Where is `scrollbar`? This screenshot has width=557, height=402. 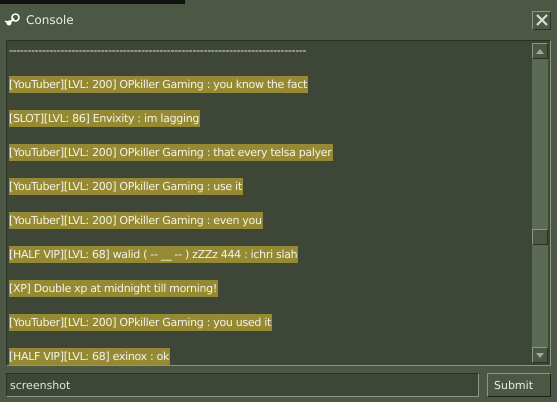 scrollbar is located at coordinates (540, 203).